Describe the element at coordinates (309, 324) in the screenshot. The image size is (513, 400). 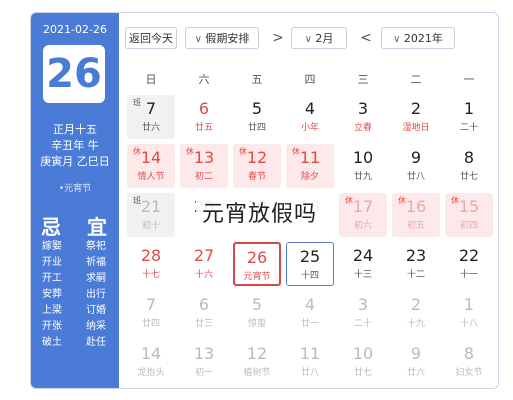
I see `lunar-day-label: 廿一` at that location.